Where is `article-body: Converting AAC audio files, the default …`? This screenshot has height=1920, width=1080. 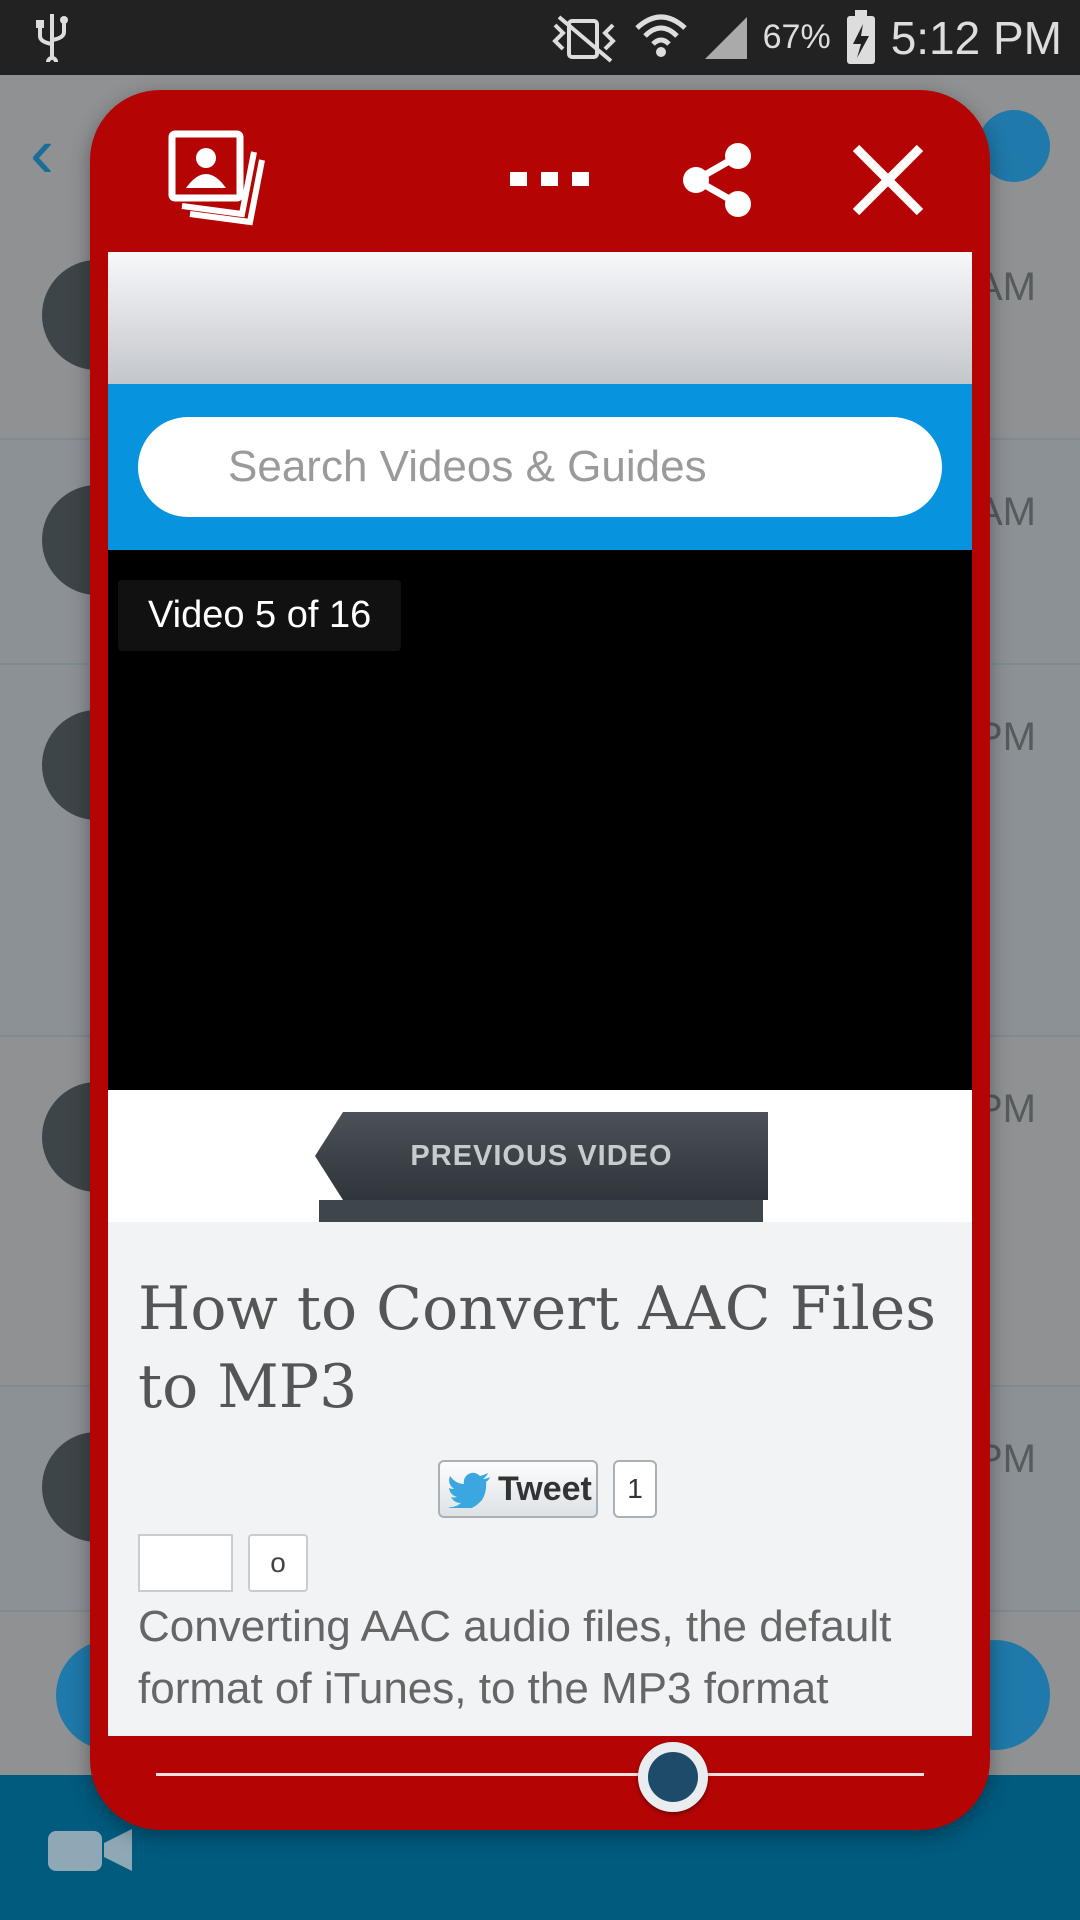
article-body: Converting AAC audio files, the default … is located at coordinates (515, 1657).